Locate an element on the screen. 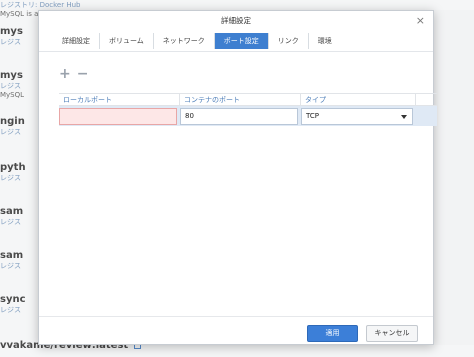 The image size is (474, 357). remove-icon: − is located at coordinates (83, 74).